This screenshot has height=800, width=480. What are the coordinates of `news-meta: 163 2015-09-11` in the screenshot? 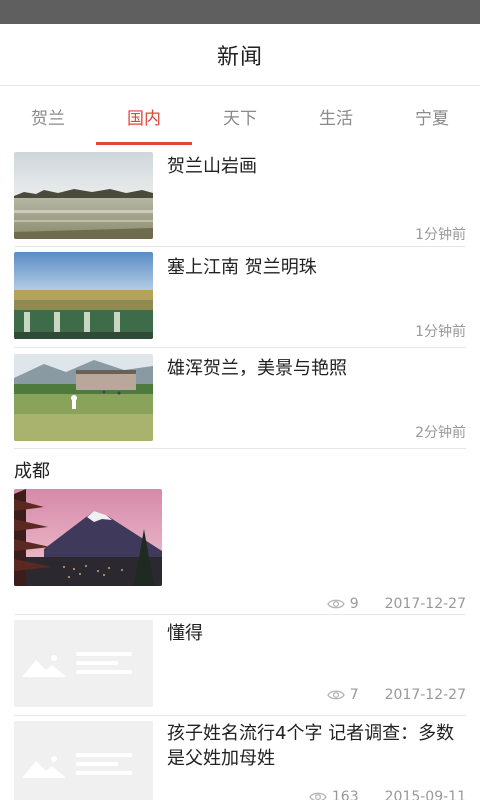 It's located at (387, 794).